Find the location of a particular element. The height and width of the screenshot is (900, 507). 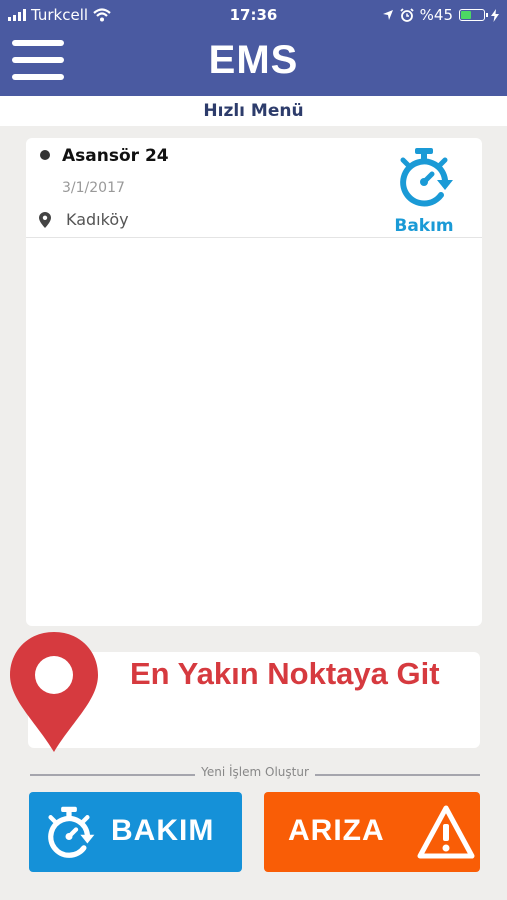

new-operation-section: Yeni İşlem Oluştur is located at coordinates (255, 774).